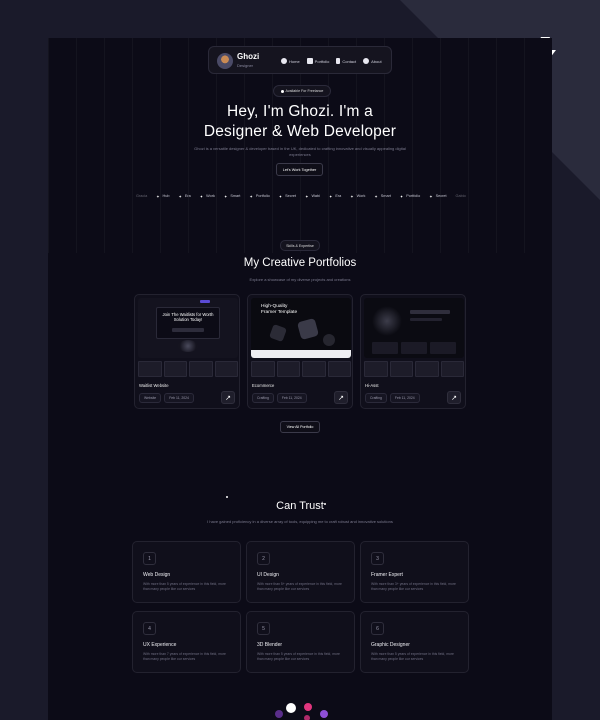 The width and height of the screenshot is (600, 720). Describe the element at coordinates (263, 628) in the screenshot. I see `skill-number: 5` at that location.